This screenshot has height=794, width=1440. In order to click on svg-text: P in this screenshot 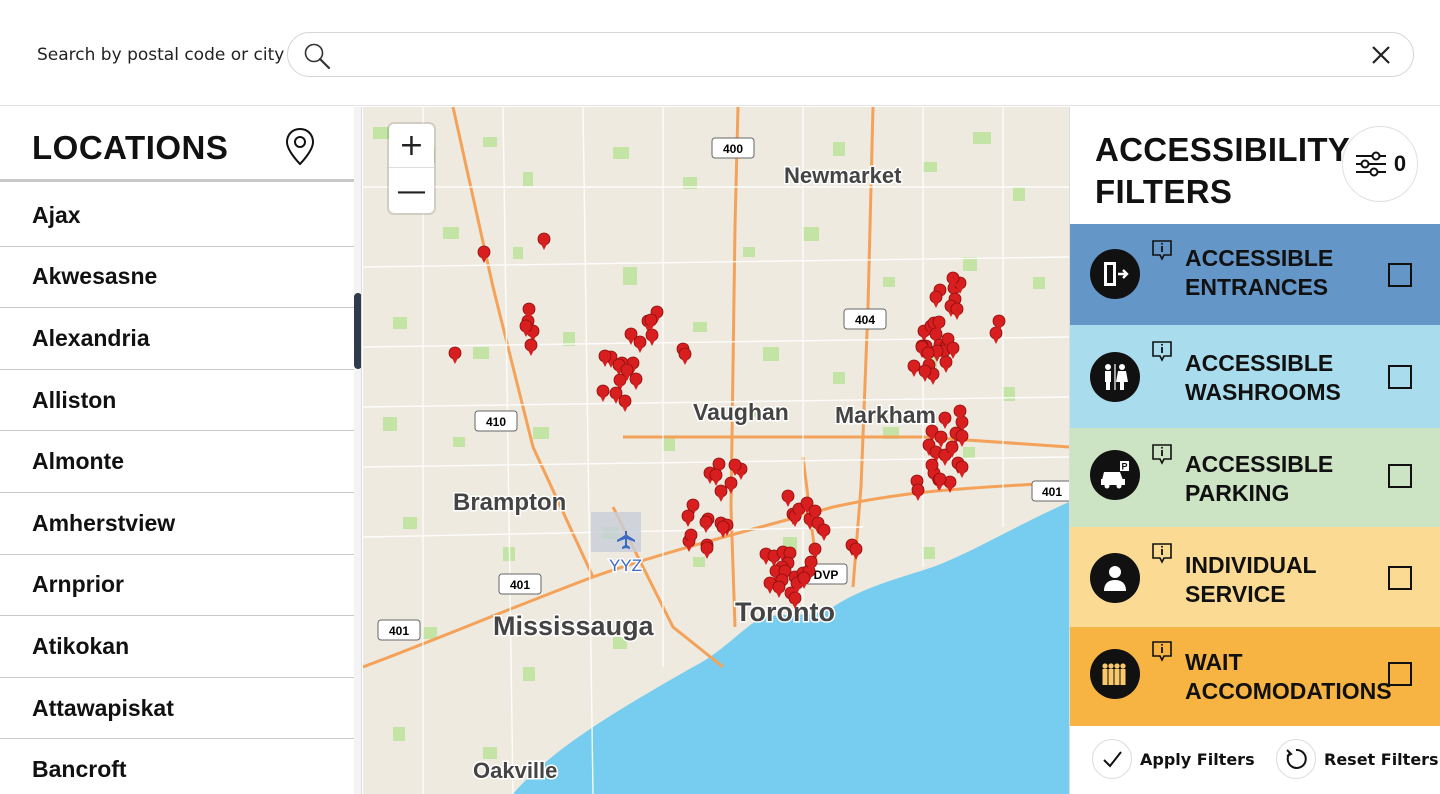, I will do `click(1124, 467)`.